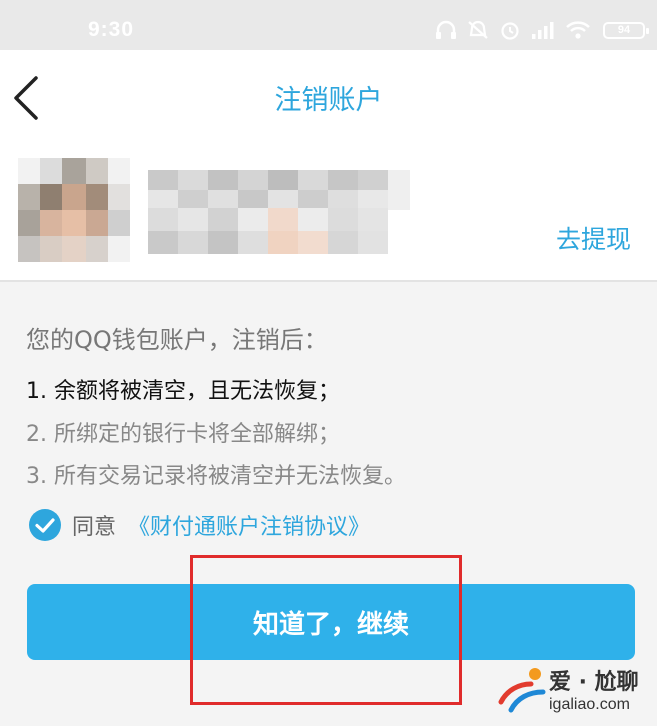 The height and width of the screenshot is (726, 657). What do you see at coordinates (177, 340) in the screenshot?
I see `notice-heading: 您的QQ钱包账户，注销后：` at bounding box center [177, 340].